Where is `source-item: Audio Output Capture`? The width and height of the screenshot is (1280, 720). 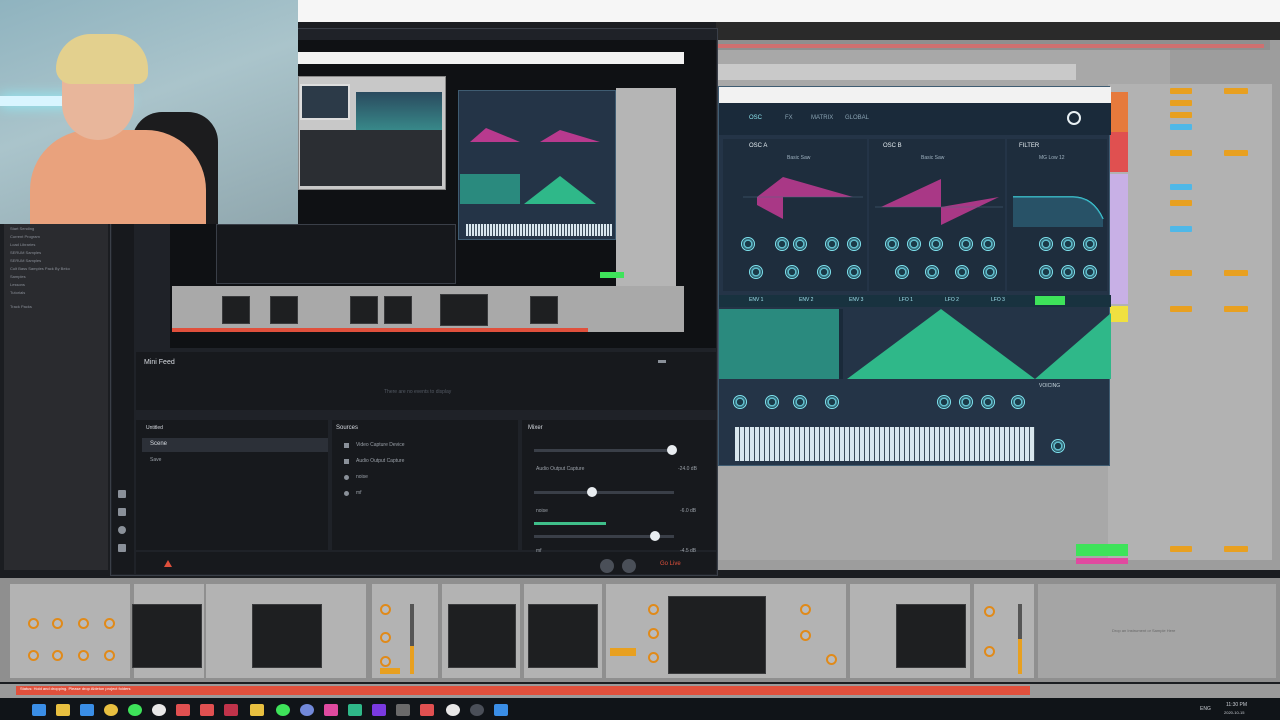
source-item: Audio Output Capture is located at coordinates (380, 461).